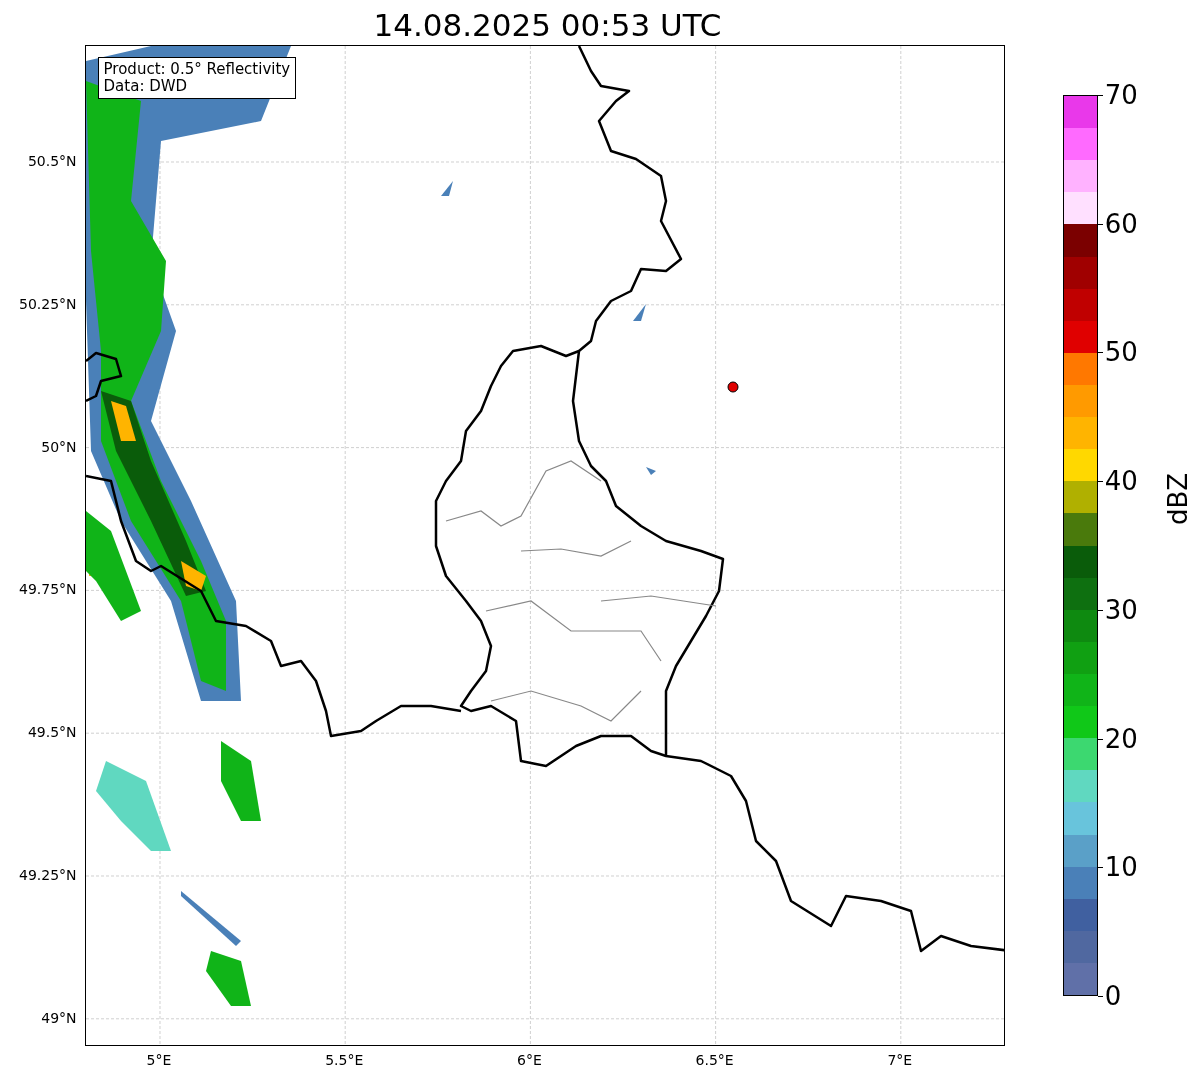 The height and width of the screenshot is (1081, 1202). What do you see at coordinates (529, 1060) in the screenshot?
I see `longitude-label: 6°E` at bounding box center [529, 1060].